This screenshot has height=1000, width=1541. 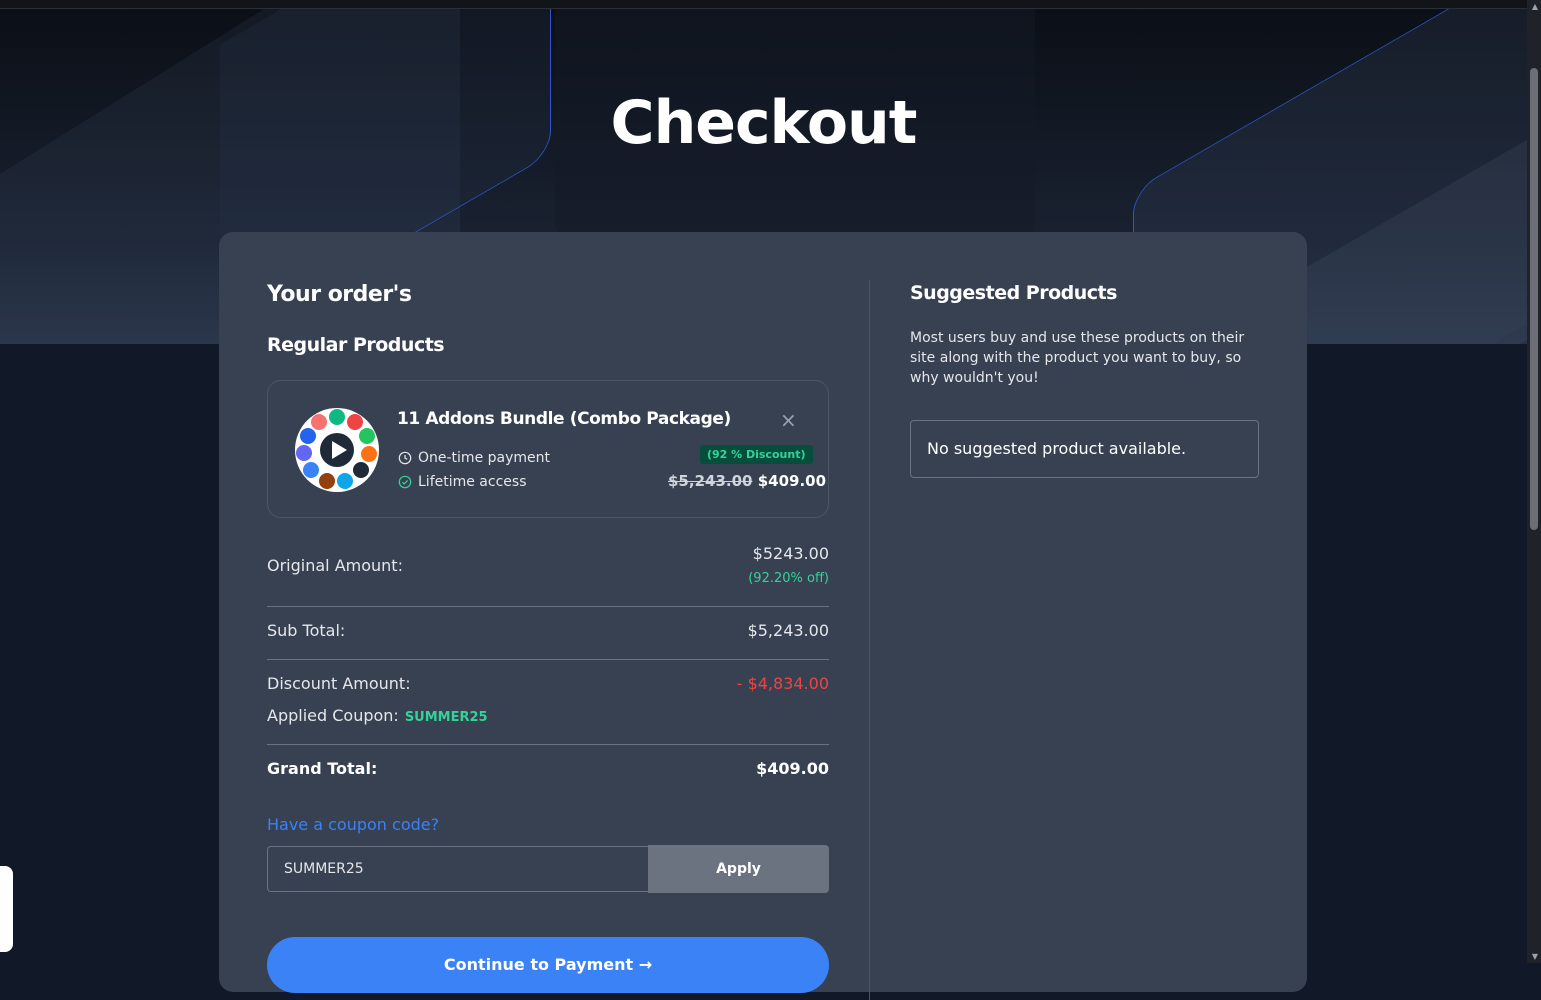 What do you see at coordinates (356, 345) in the screenshot?
I see `regular-products-heading: Regular Products` at bounding box center [356, 345].